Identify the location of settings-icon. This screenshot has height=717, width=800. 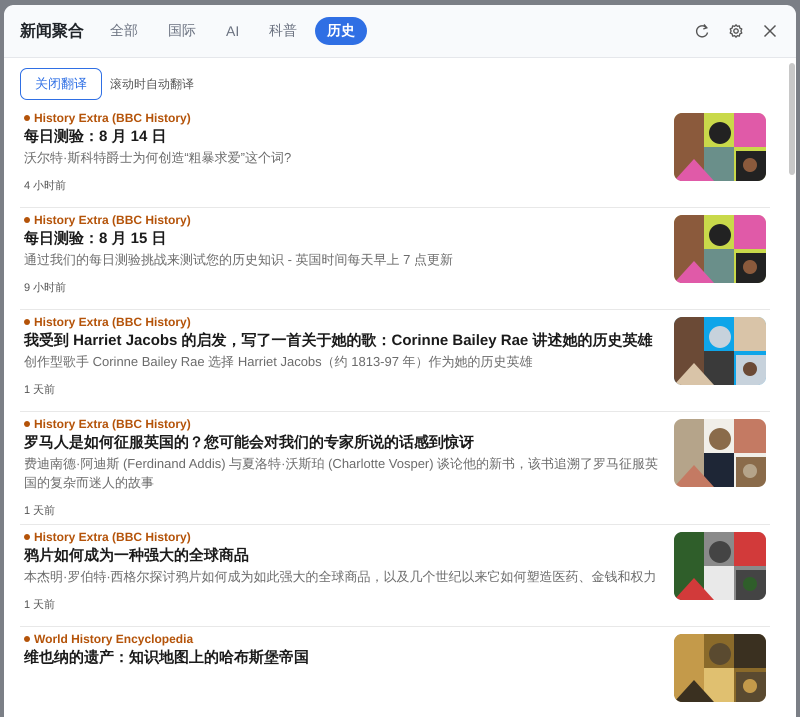
(736, 31).